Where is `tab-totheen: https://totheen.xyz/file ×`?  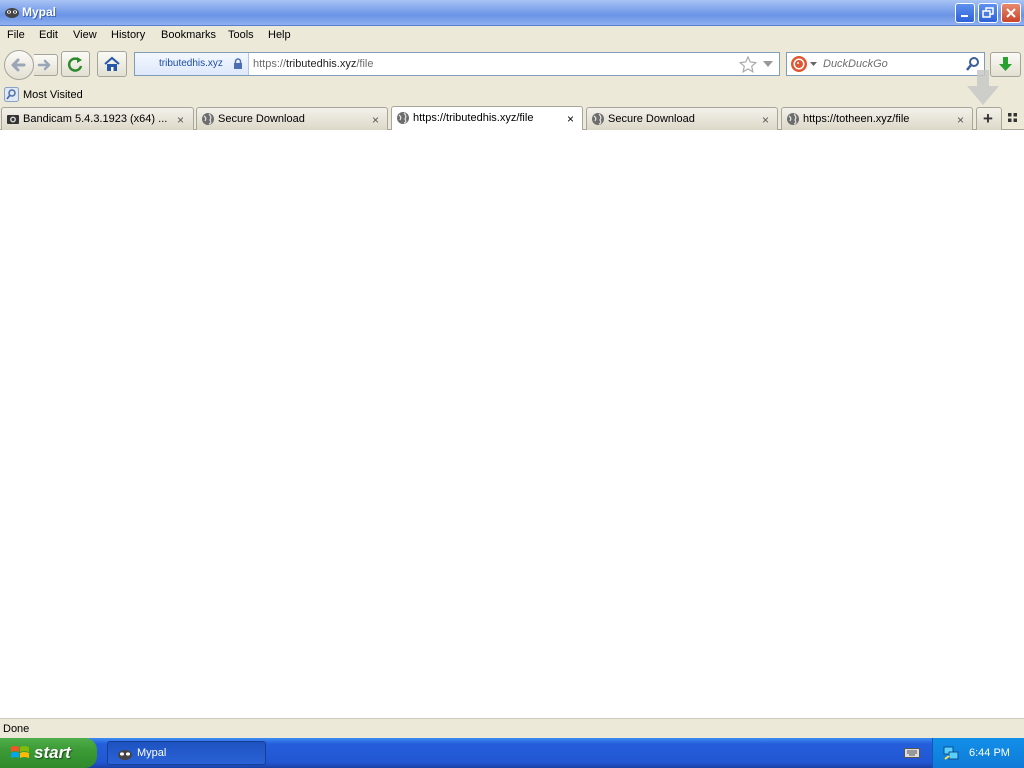
tab-totheen: https://totheen.xyz/file × is located at coordinates (877, 118).